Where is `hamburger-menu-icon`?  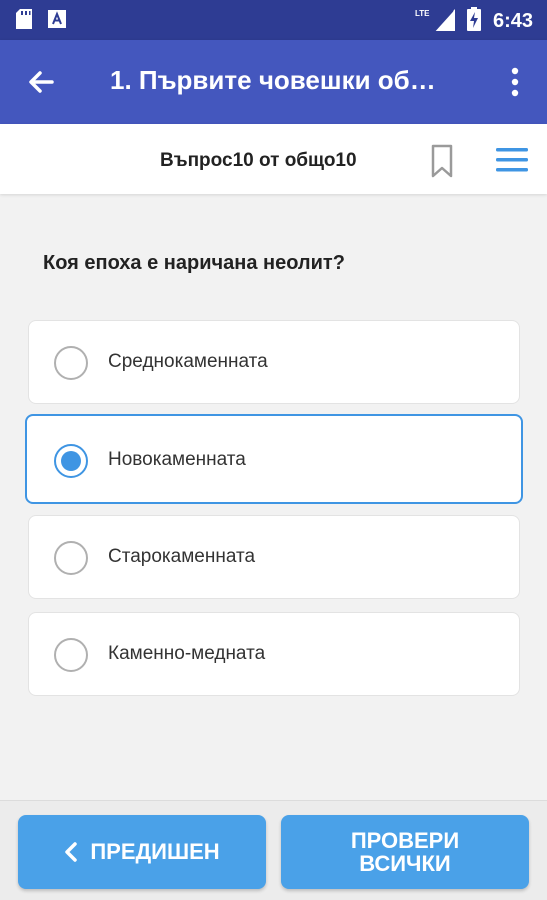
hamburger-menu-icon is located at coordinates (512, 164).